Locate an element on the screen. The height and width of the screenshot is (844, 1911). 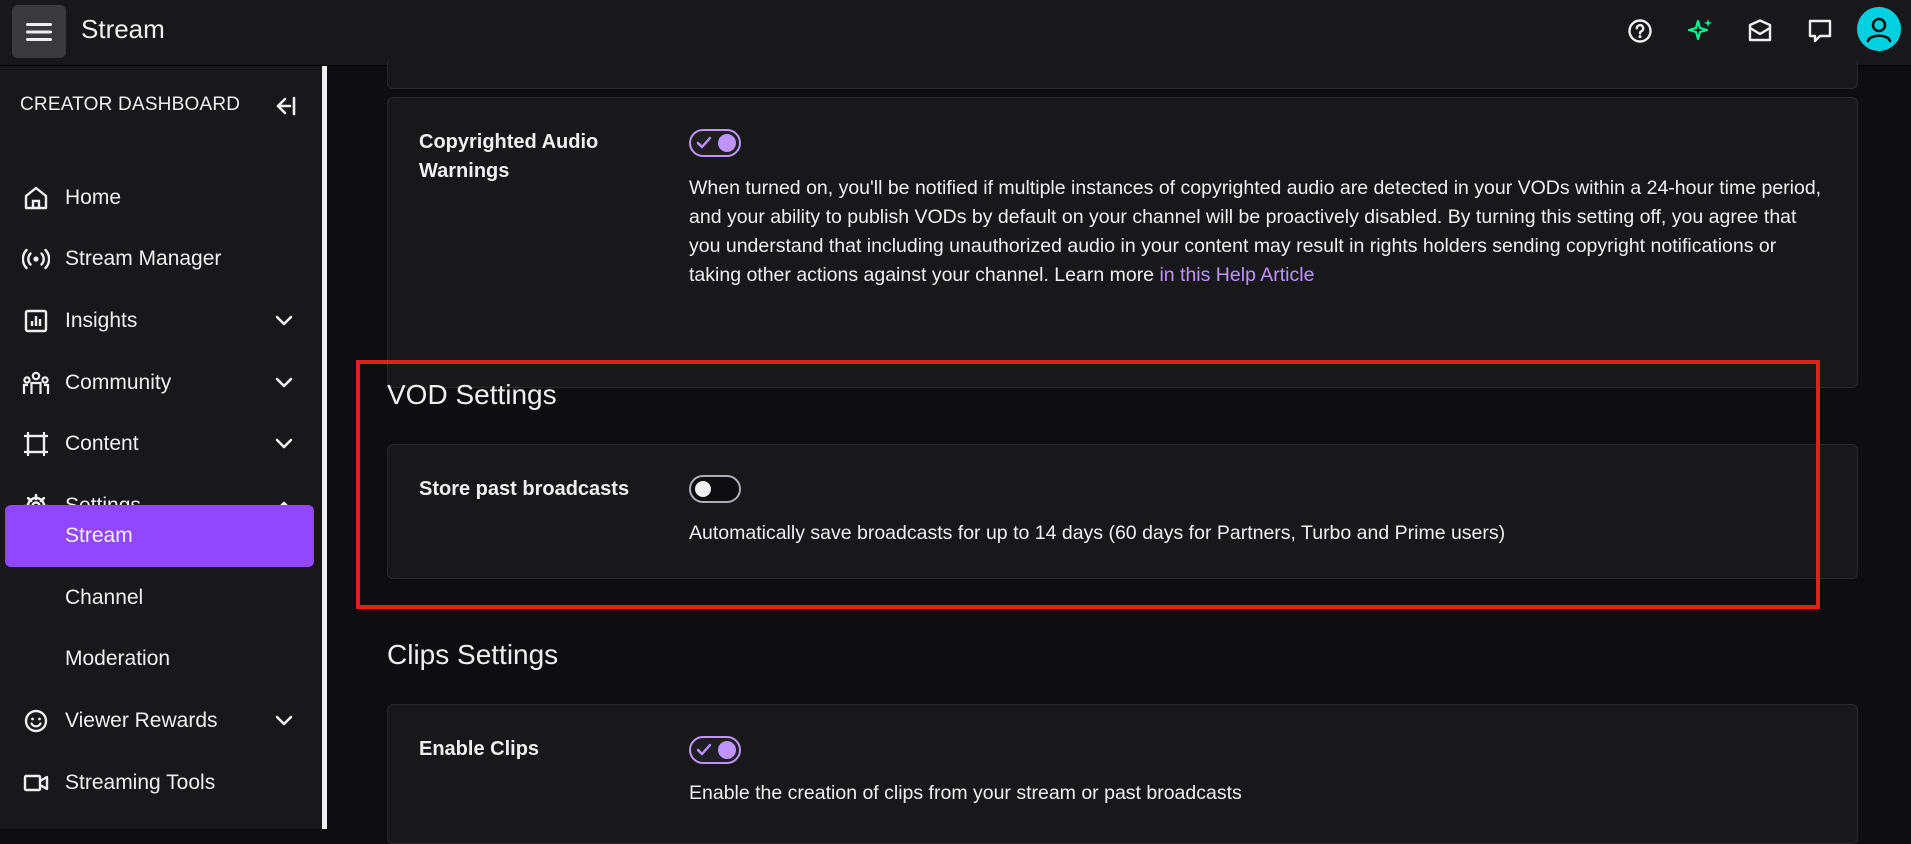
sidebar-item-insights: Insights is located at coordinates (161, 321).